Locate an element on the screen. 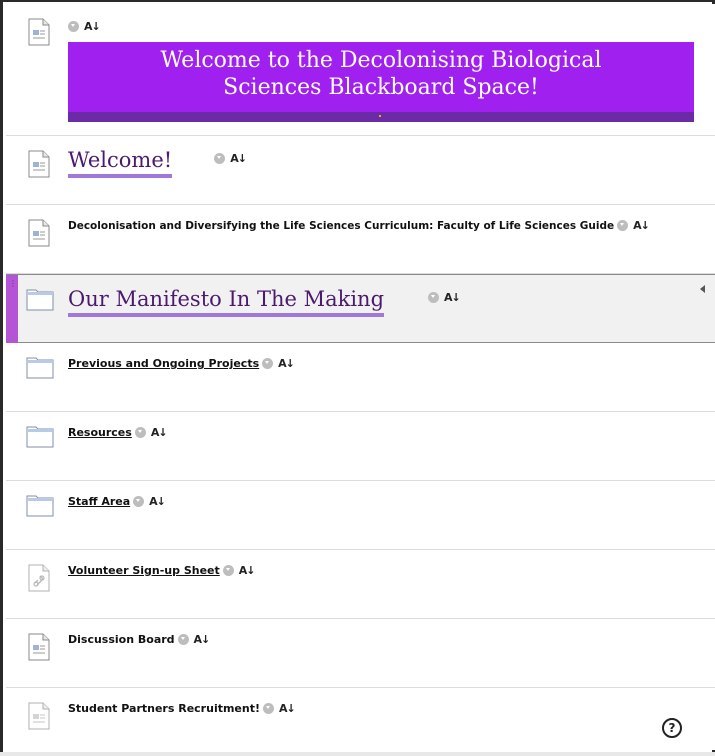 The width and height of the screenshot is (715, 756). item-title-resources: Resources is located at coordinates (100, 432).